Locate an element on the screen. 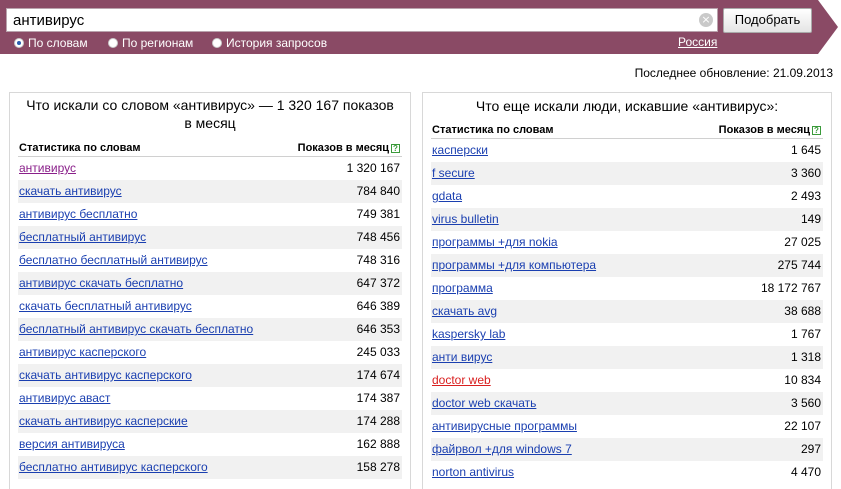 The image size is (841, 489). shows-count: 297 is located at coordinates (810, 449).